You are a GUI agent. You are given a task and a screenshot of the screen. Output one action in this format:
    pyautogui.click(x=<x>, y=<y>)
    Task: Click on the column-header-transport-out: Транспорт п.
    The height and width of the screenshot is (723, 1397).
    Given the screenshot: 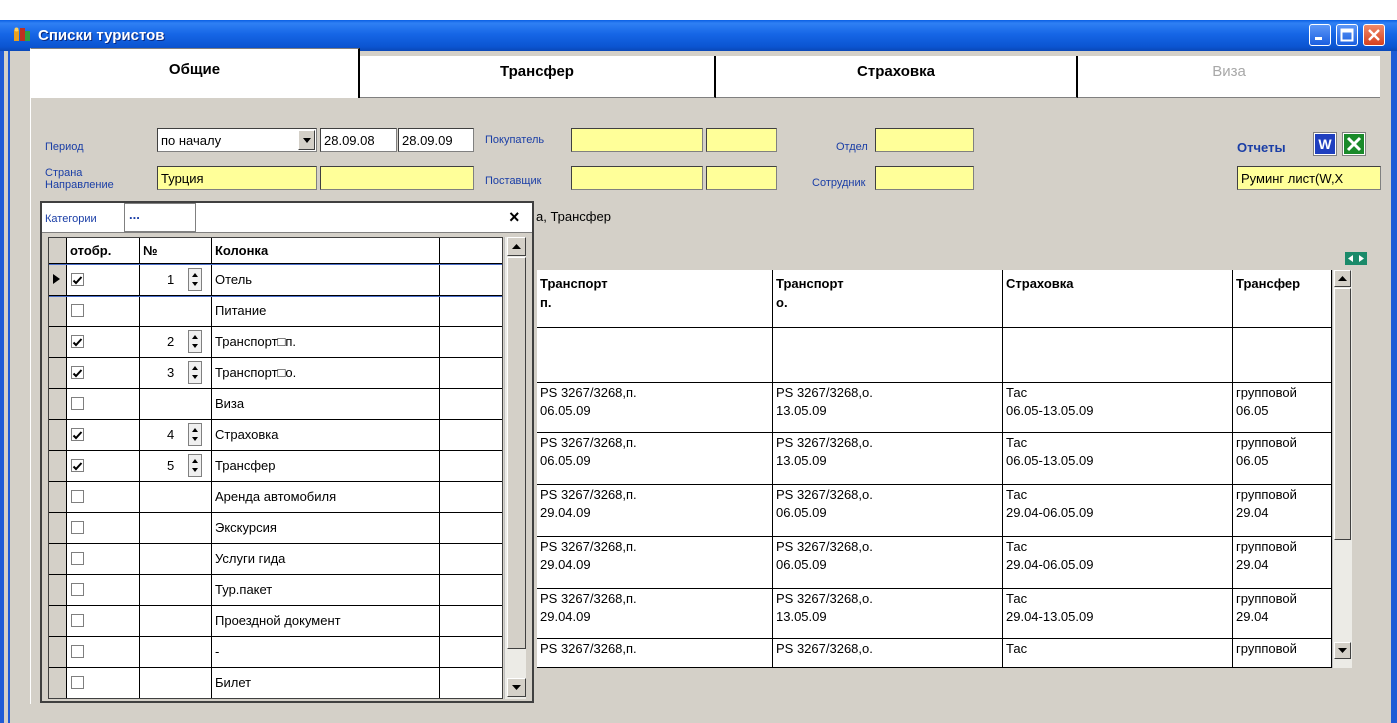 What is the action you would take?
    pyautogui.click(x=655, y=299)
    